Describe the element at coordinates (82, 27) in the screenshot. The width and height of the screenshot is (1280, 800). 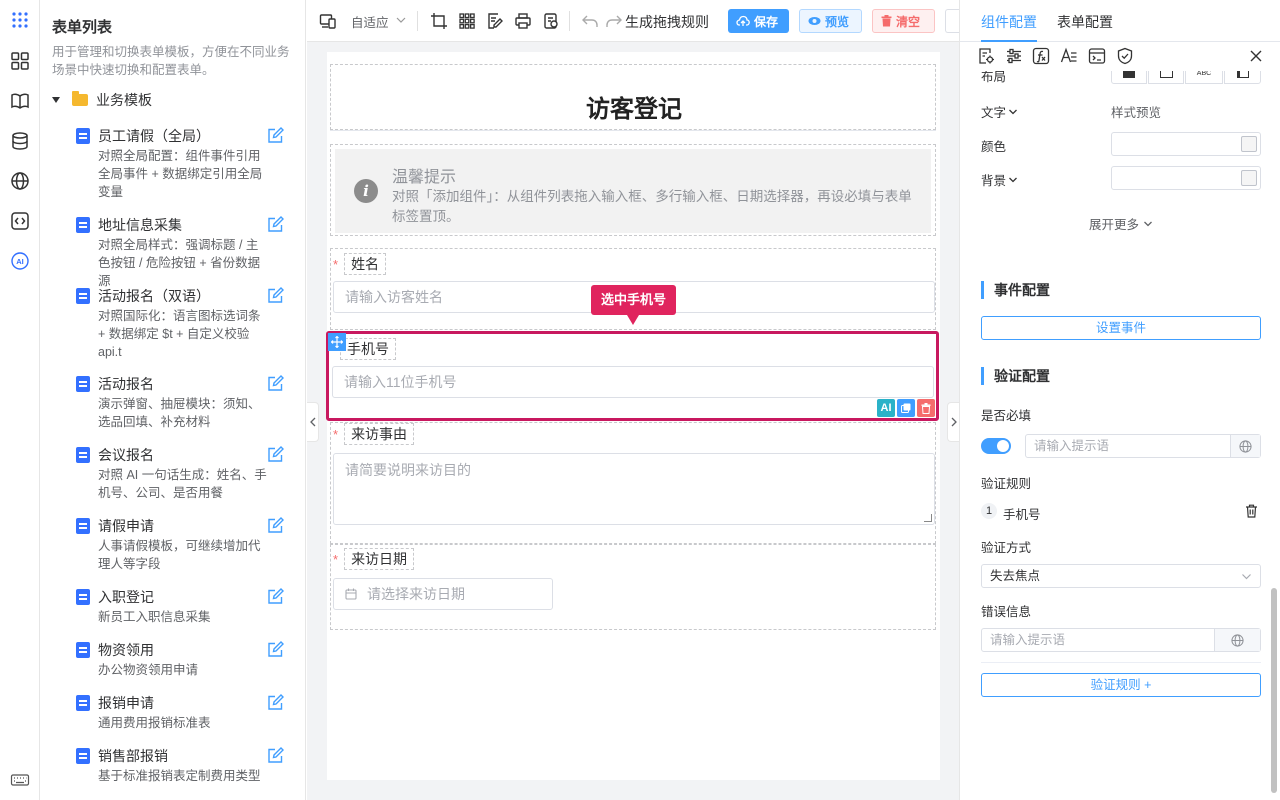
I see `panel-title: 表单列表` at that location.